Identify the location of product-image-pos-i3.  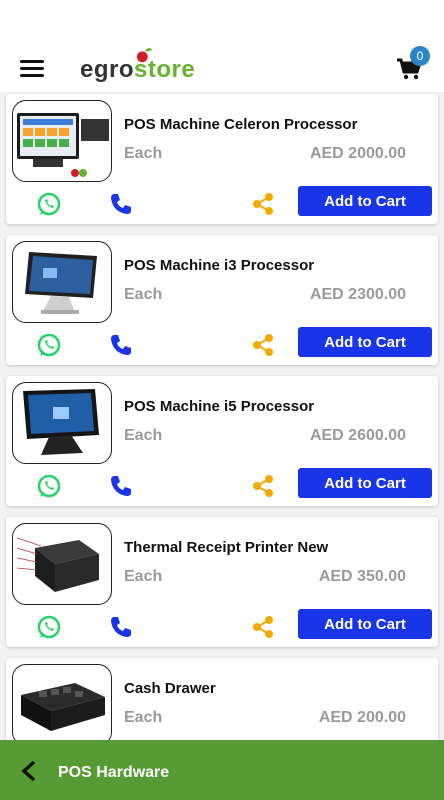
(62, 282).